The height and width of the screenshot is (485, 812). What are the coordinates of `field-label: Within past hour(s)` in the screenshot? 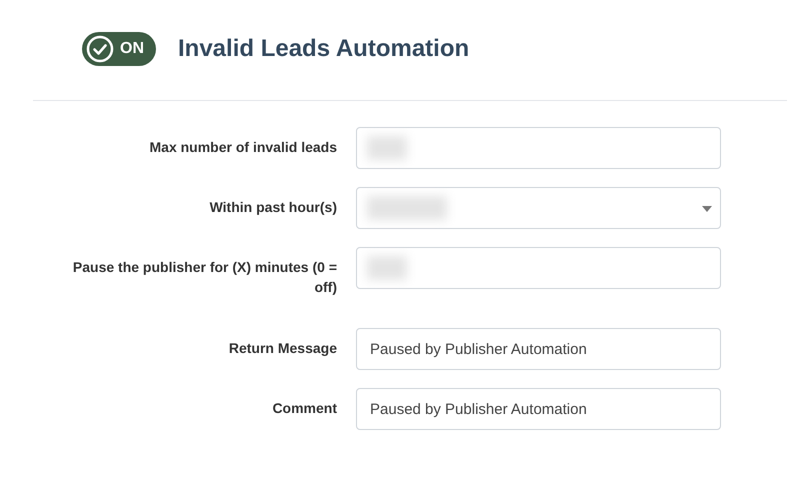 It's located at (272, 207).